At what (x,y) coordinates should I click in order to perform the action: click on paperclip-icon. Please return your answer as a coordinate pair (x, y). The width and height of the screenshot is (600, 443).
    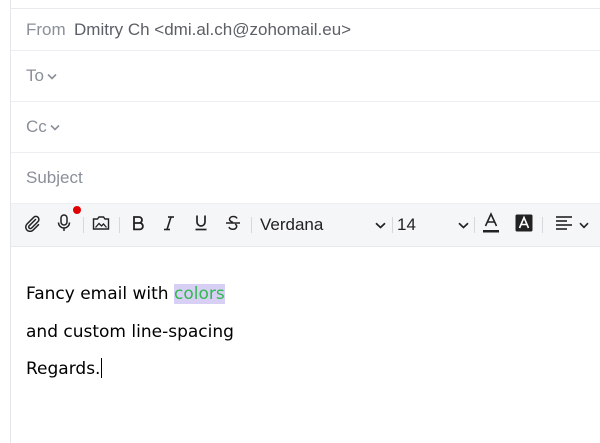
    Looking at the image, I should click on (32, 225).